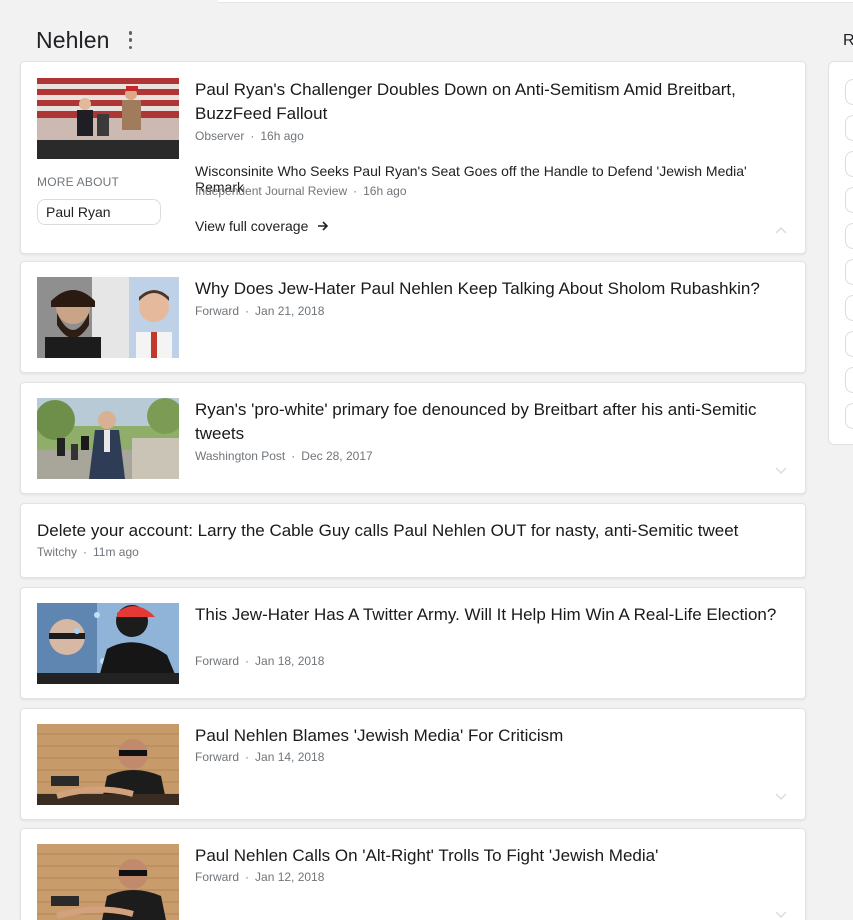 Image resolution: width=853 pixels, height=920 pixels. Describe the element at coordinates (99, 212) in the screenshot. I see `topic-chip: Paul Ryan` at that location.